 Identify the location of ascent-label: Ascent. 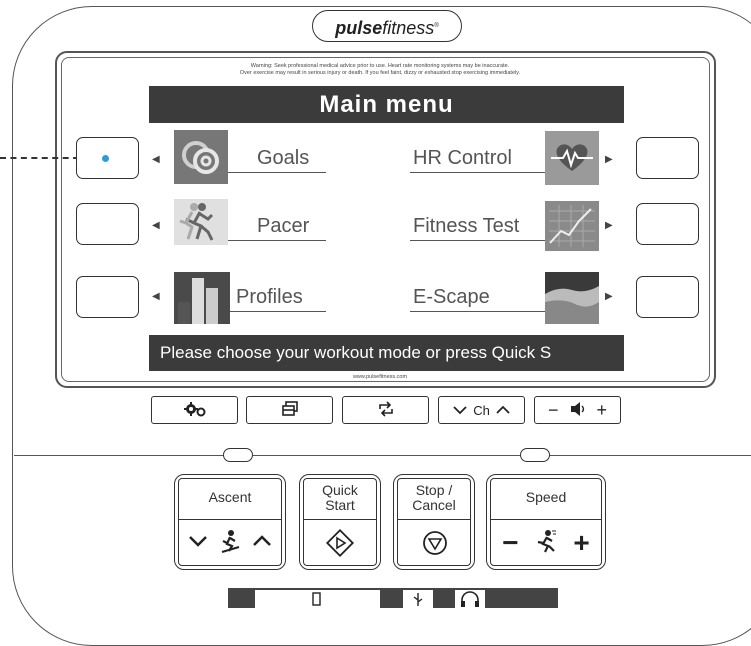
(230, 497).